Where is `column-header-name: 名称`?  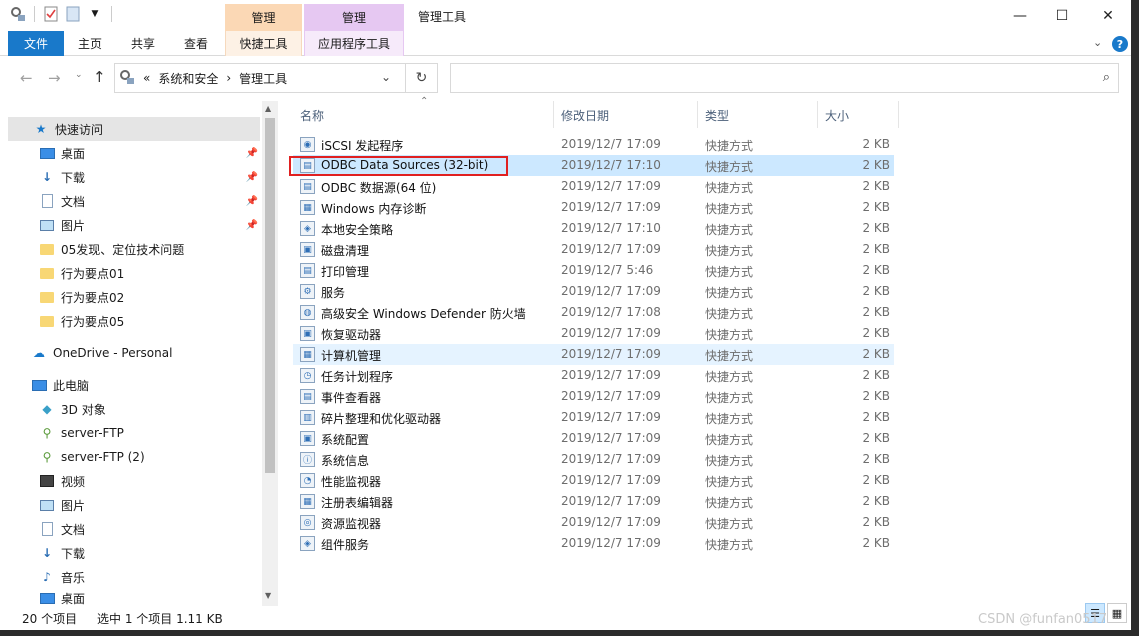 column-header-name: 名称 is located at coordinates (312, 115).